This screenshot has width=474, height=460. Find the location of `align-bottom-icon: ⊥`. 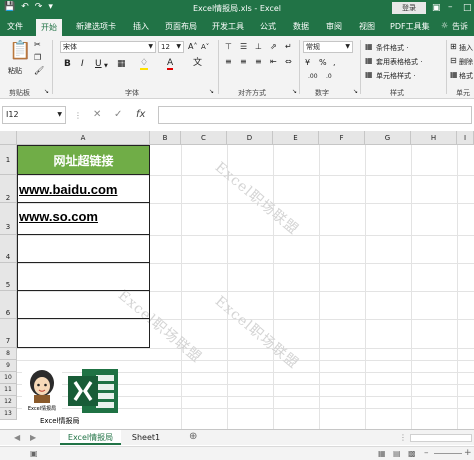

align-bottom-icon: ⊥ is located at coordinates (258, 47).